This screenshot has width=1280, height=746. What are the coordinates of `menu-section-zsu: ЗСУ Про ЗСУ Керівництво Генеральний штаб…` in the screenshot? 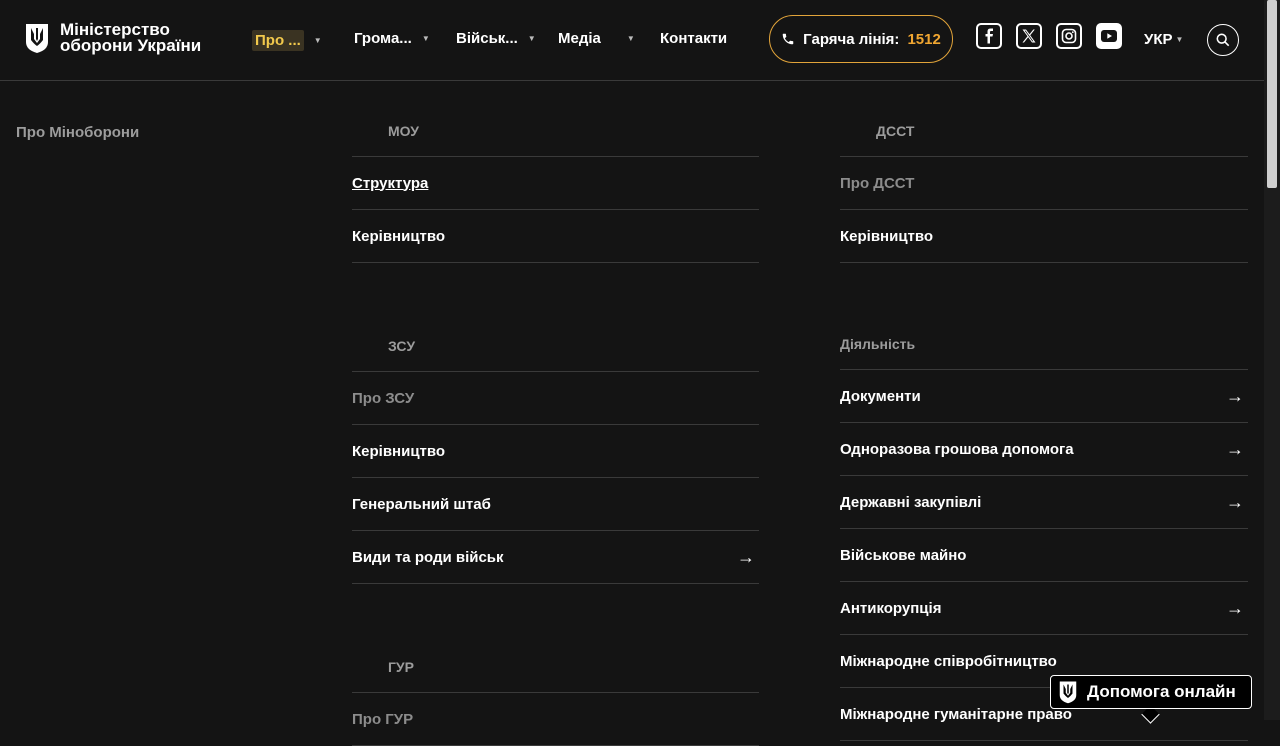 It's located at (555, 452).